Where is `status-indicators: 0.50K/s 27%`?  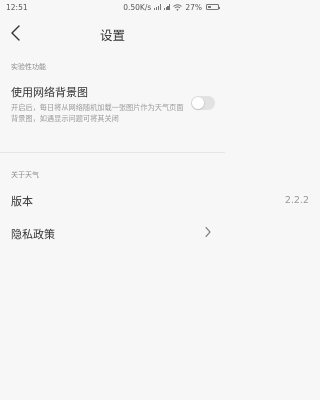 status-indicators: 0.50K/s 27% is located at coordinates (171, 7).